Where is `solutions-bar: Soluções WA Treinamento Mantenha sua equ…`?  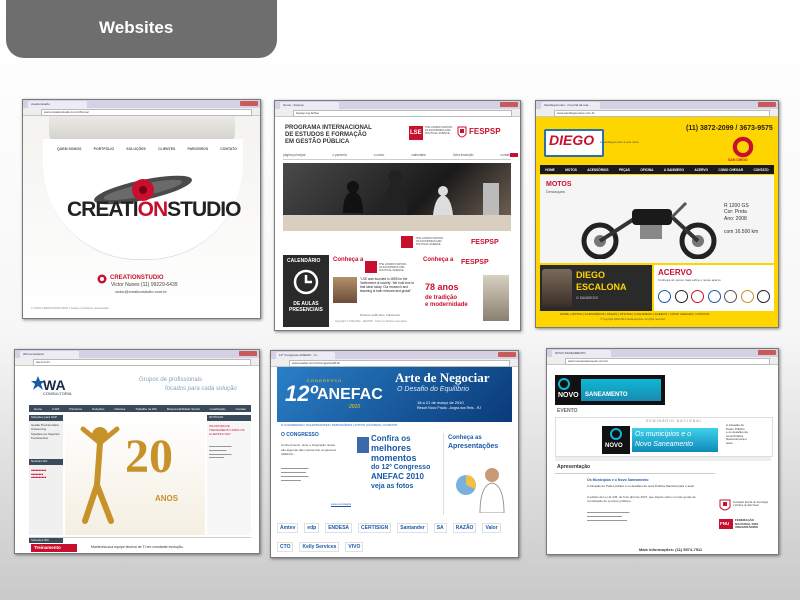
solutions-bar: Soluções WA Treinamento Mantenha sua equ… is located at coordinates (140, 544).